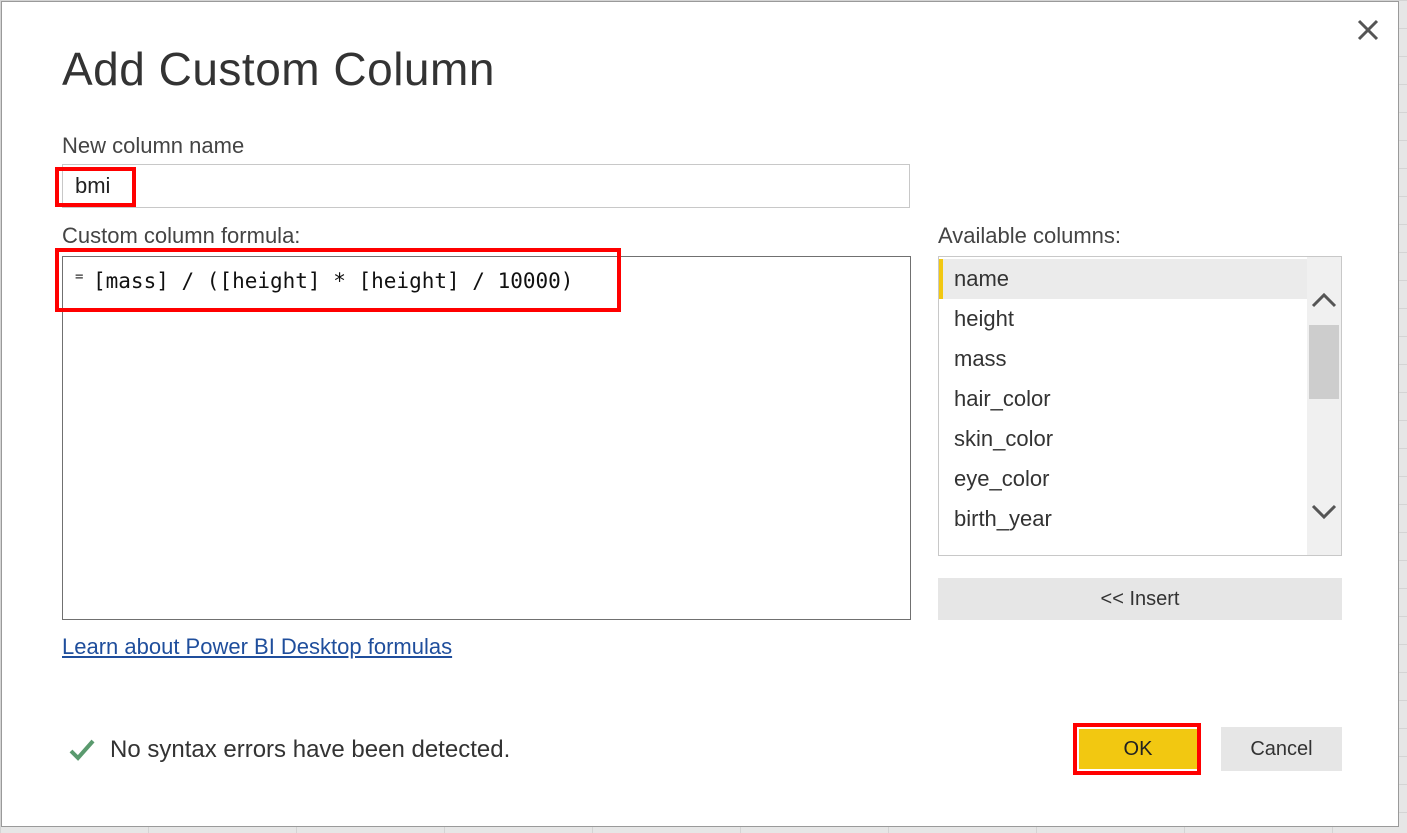  I want to click on column-item-hair-color: hair_color, so click(1123, 399).